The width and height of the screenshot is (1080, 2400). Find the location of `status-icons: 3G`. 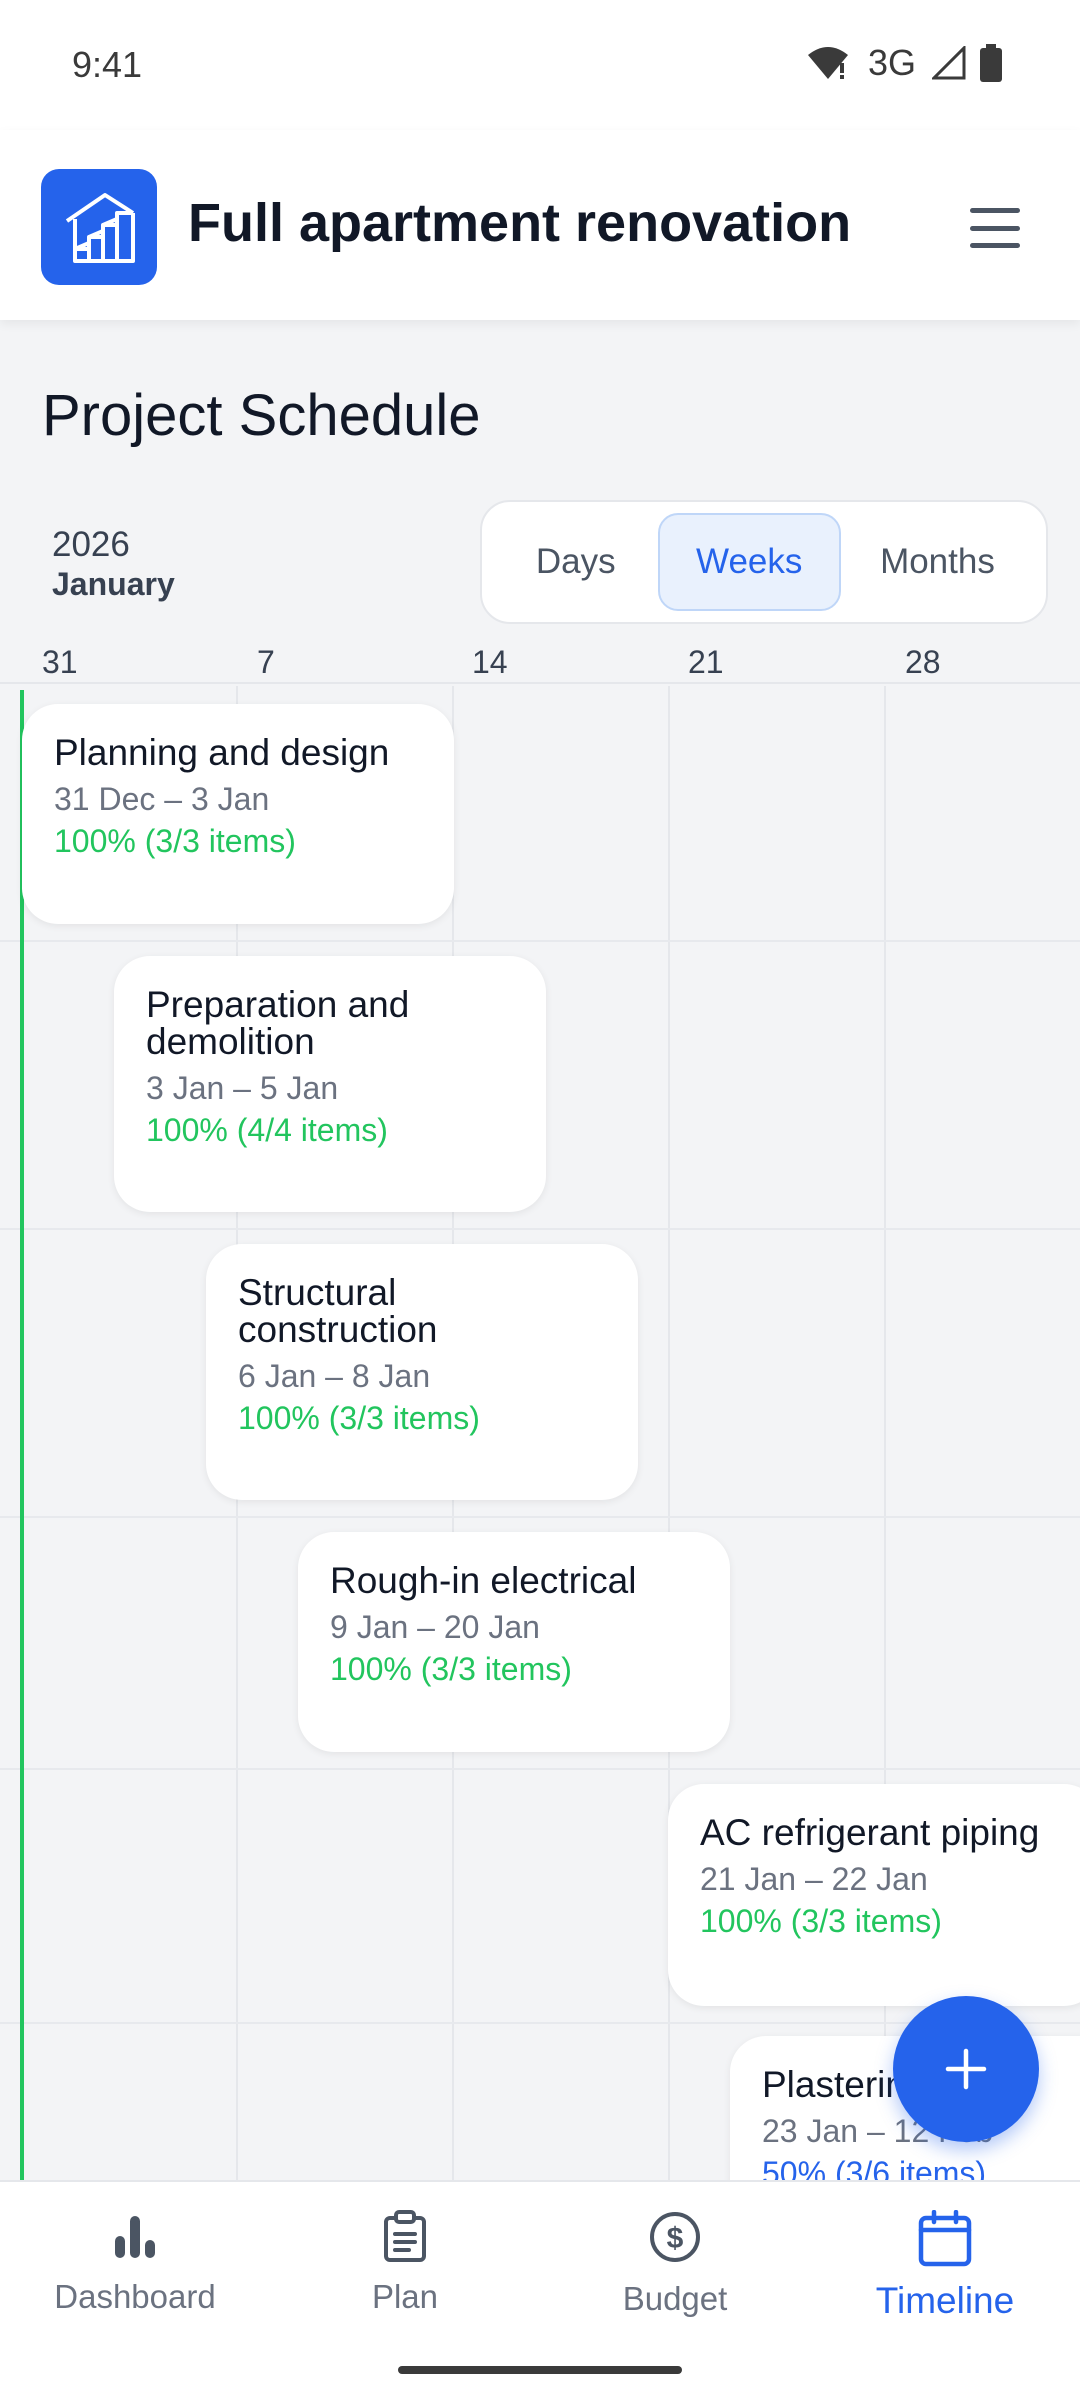

status-icons: 3G is located at coordinates (904, 63).